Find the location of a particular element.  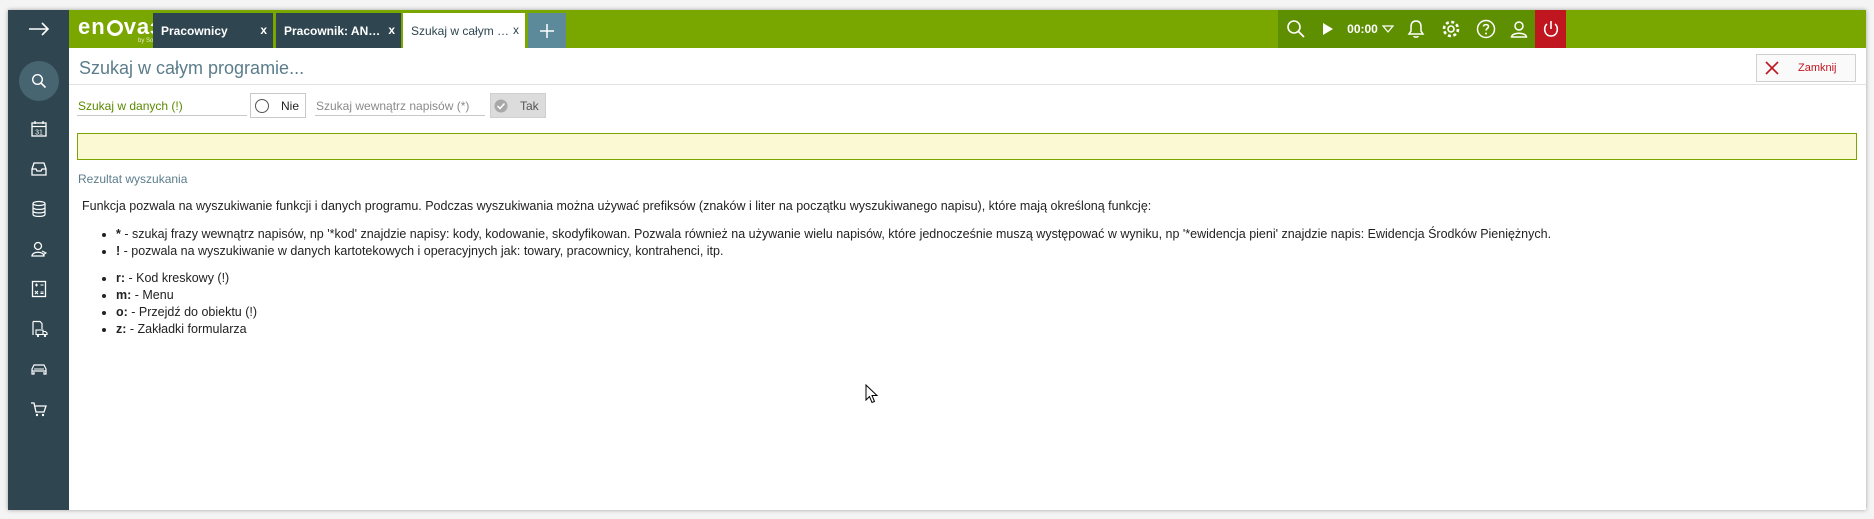

global-search-button is located at coordinates (1295, 29).